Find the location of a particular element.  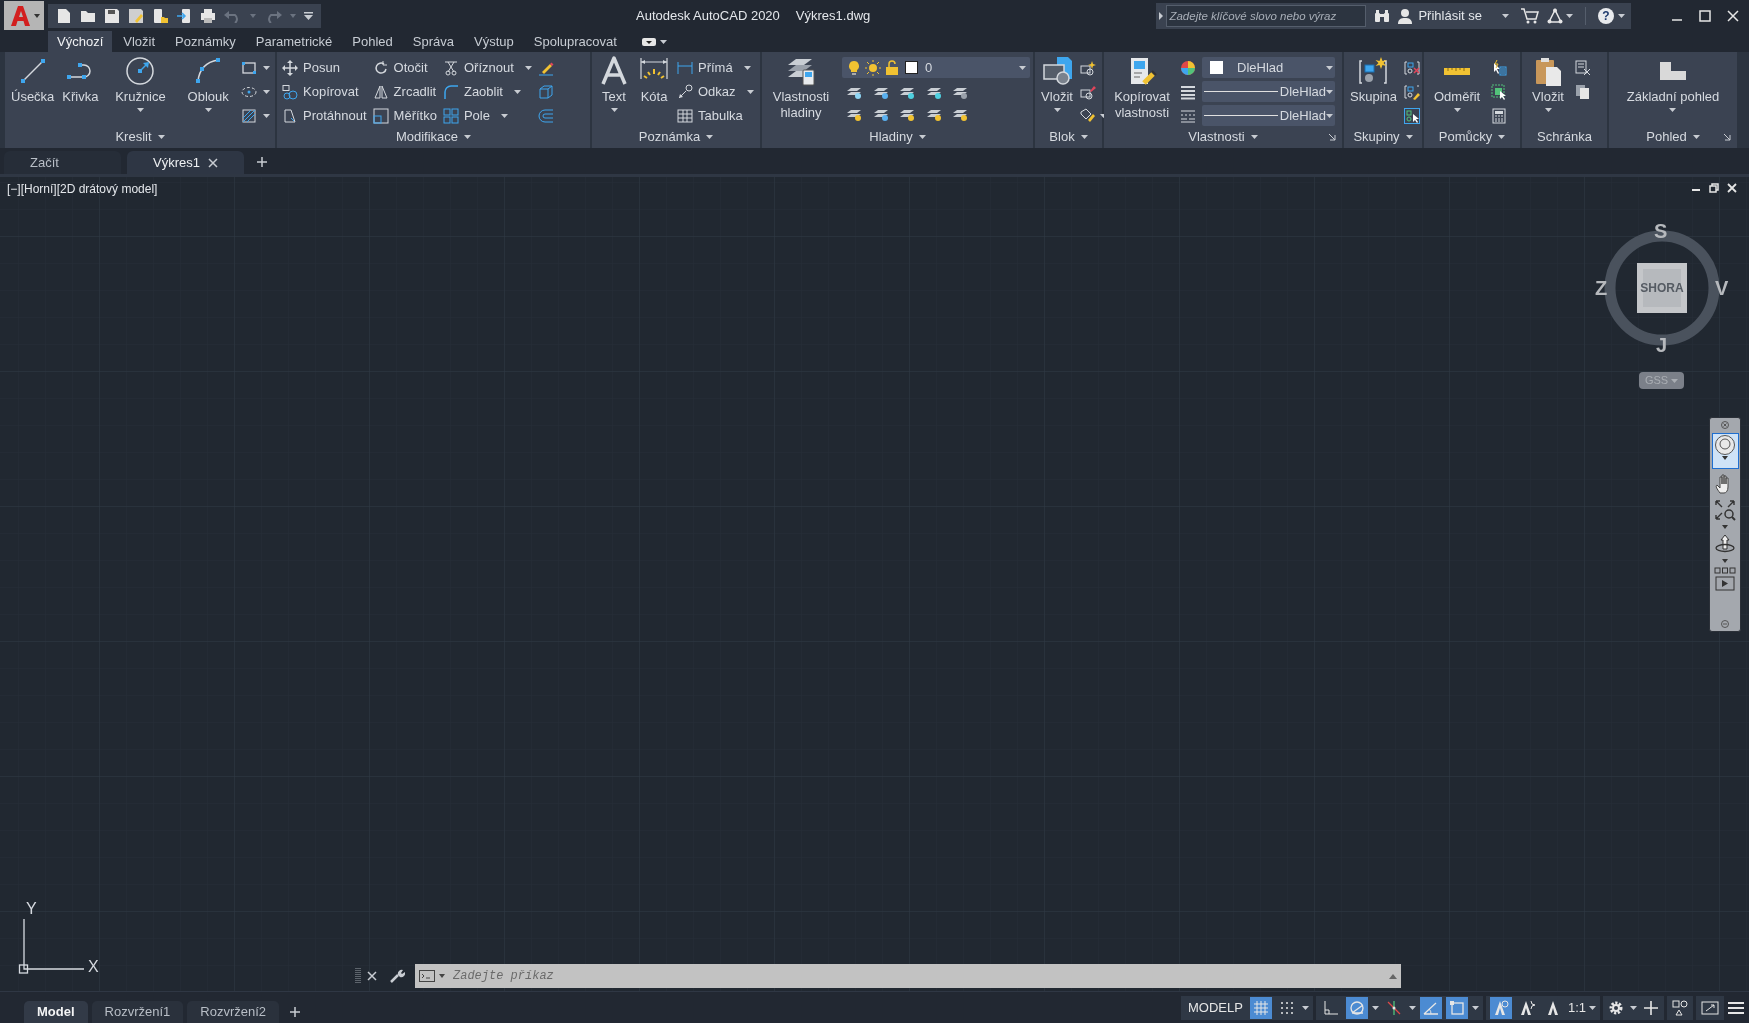

cart-icon is located at coordinates (1530, 15).